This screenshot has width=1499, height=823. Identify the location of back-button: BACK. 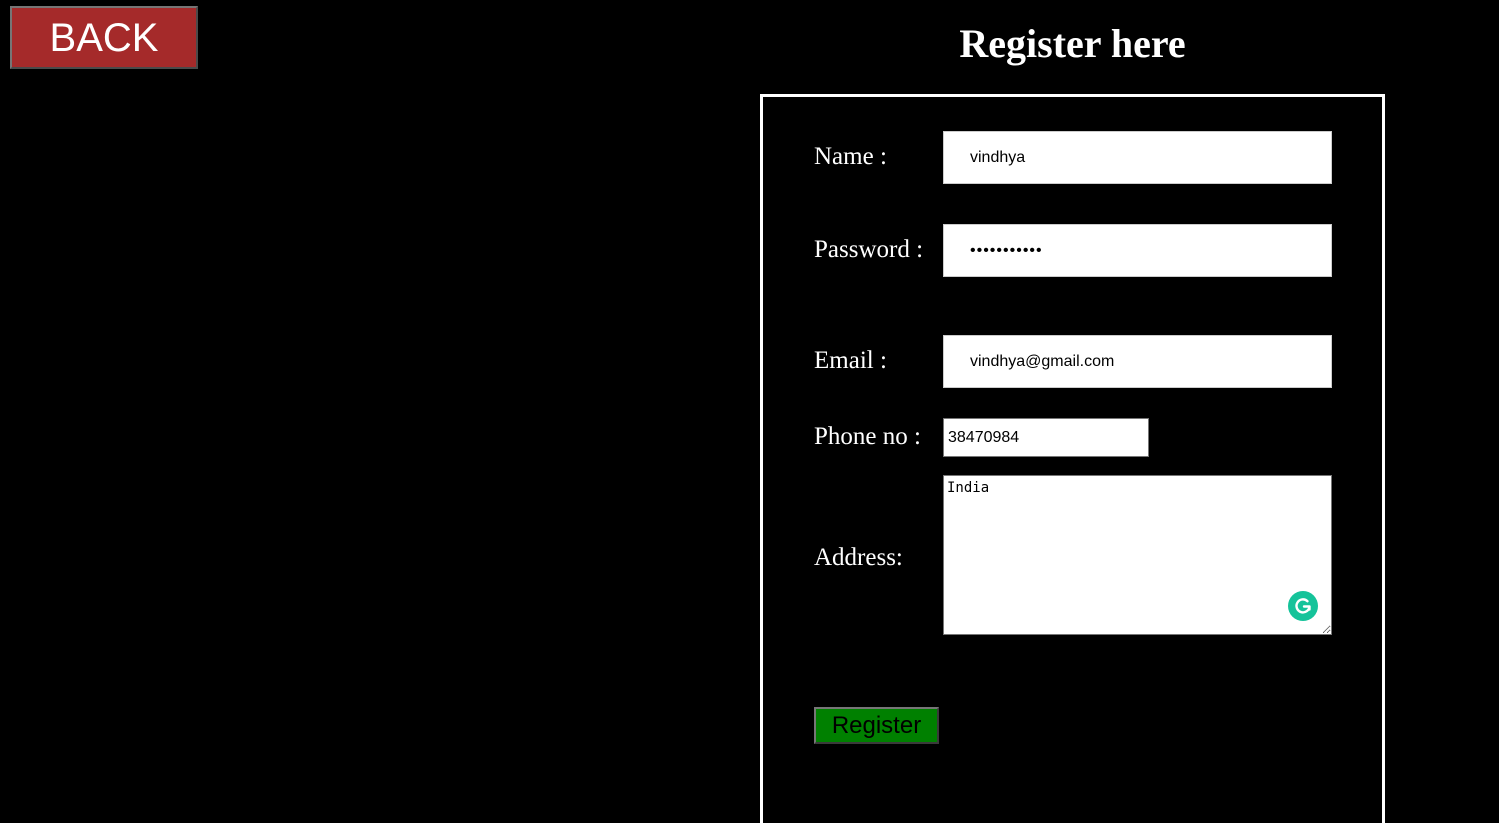
(104, 37).